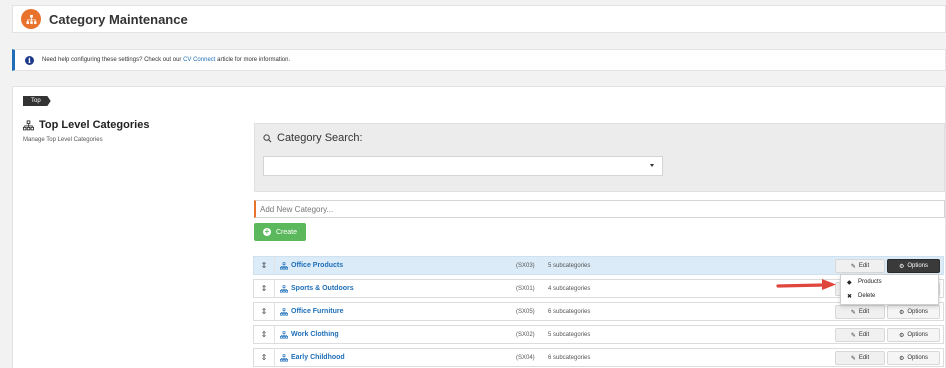  Describe the element at coordinates (849, 282) in the screenshot. I see `tag-icon: ◆` at that location.